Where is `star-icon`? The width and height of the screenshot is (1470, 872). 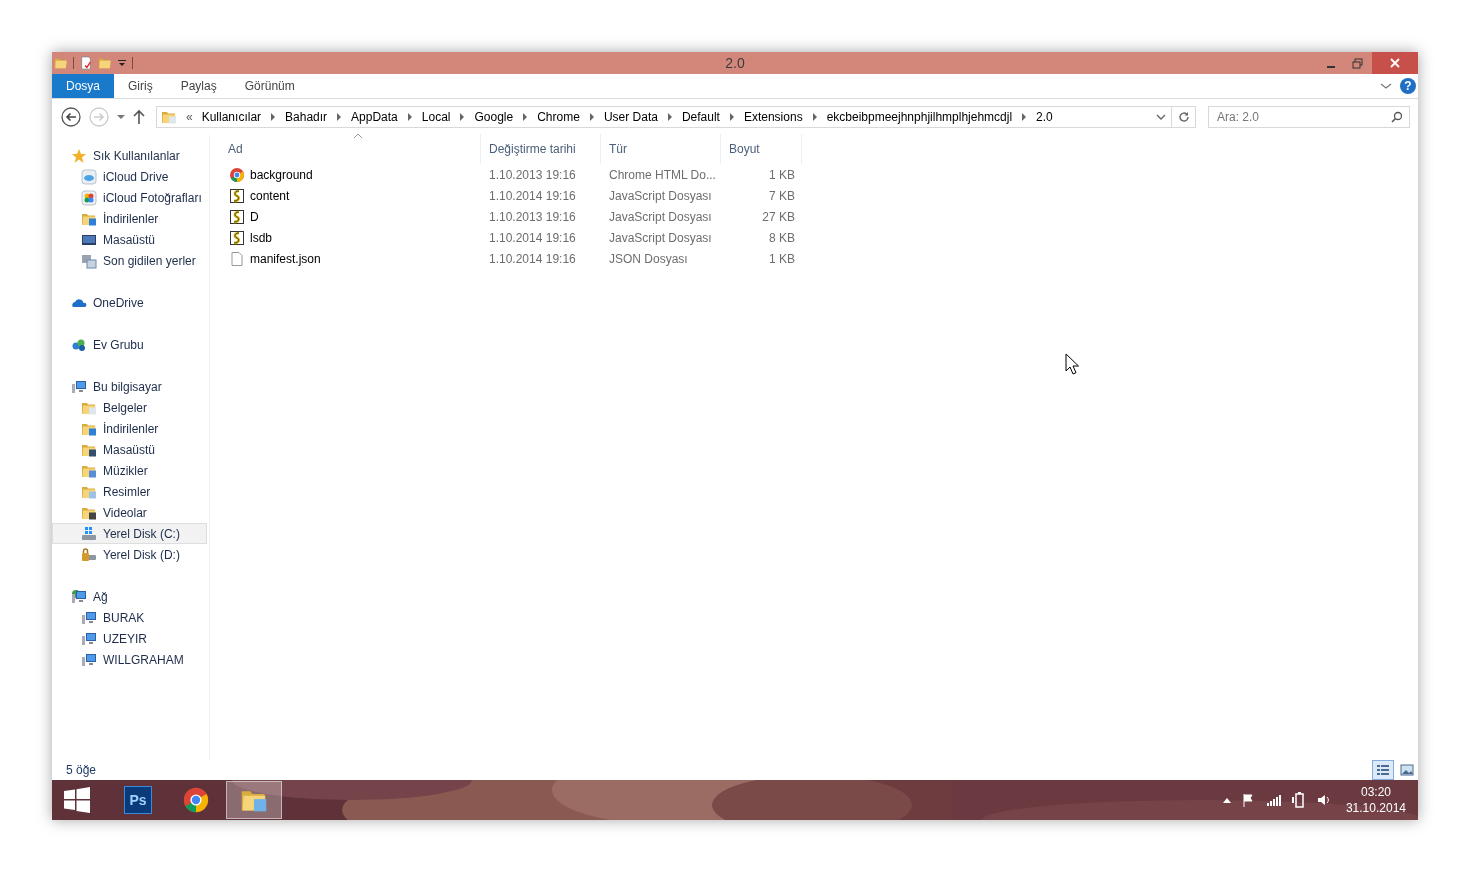
star-icon is located at coordinates (79, 155).